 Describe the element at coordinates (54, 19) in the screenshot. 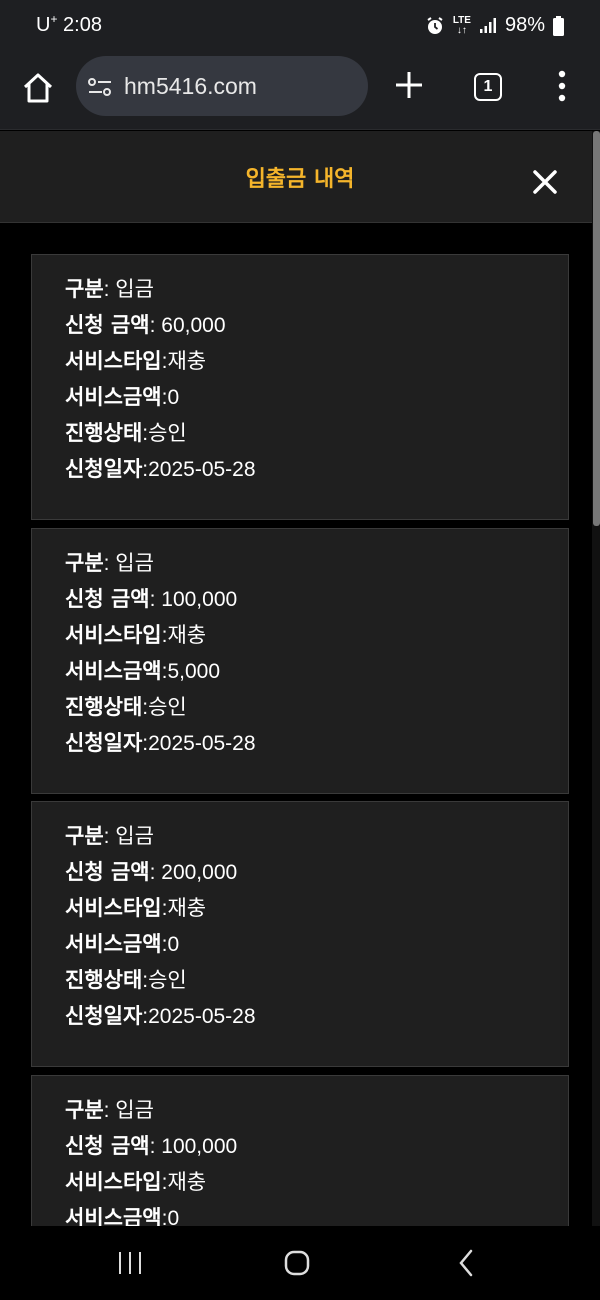

I see `carrier-plus: +` at that location.